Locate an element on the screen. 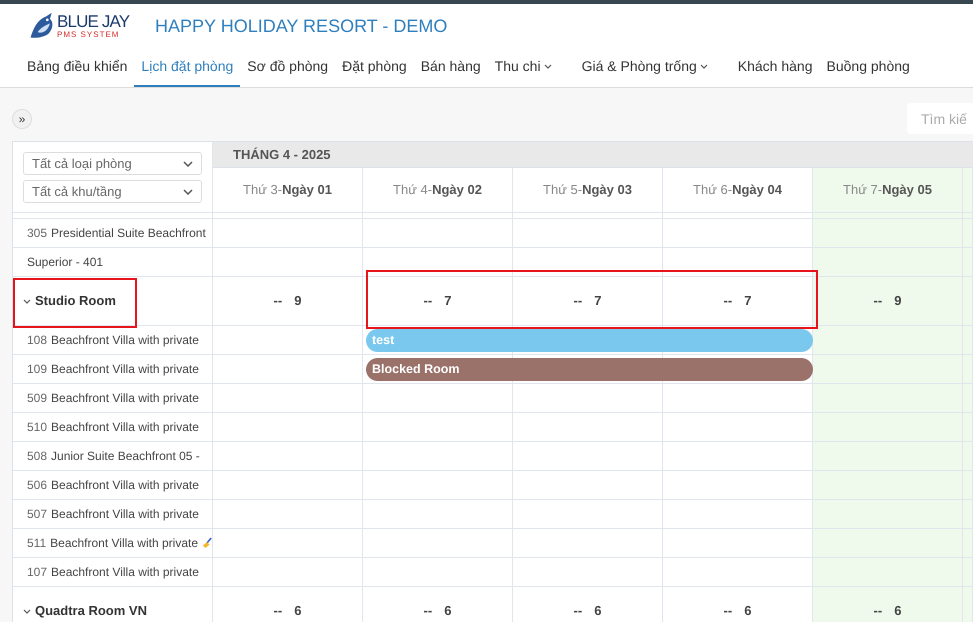 Image resolution: width=973 pixels, height=623 pixels. day-header: Thứ 6-Ngày 04 is located at coordinates (738, 190).